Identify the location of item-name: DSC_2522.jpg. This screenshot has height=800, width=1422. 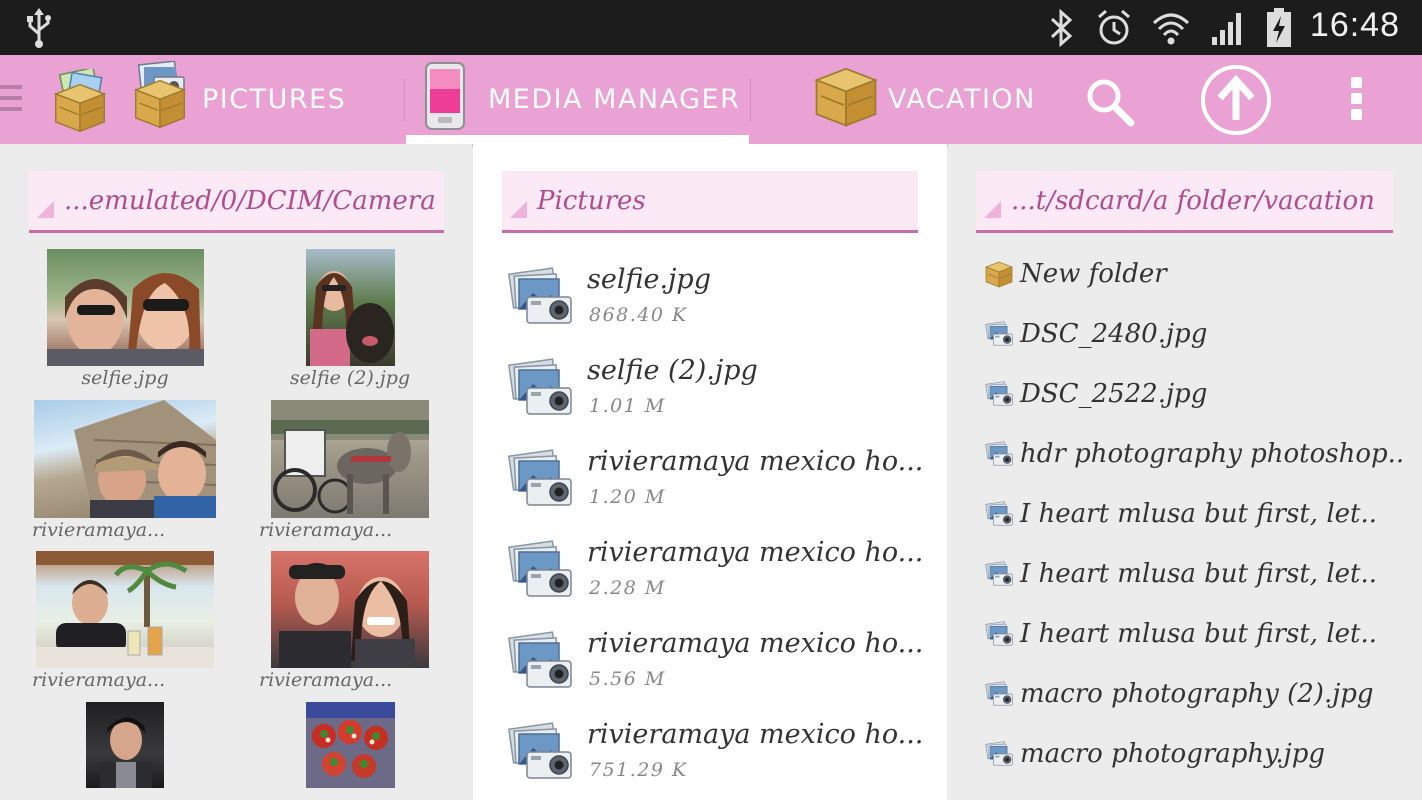
(1114, 394).